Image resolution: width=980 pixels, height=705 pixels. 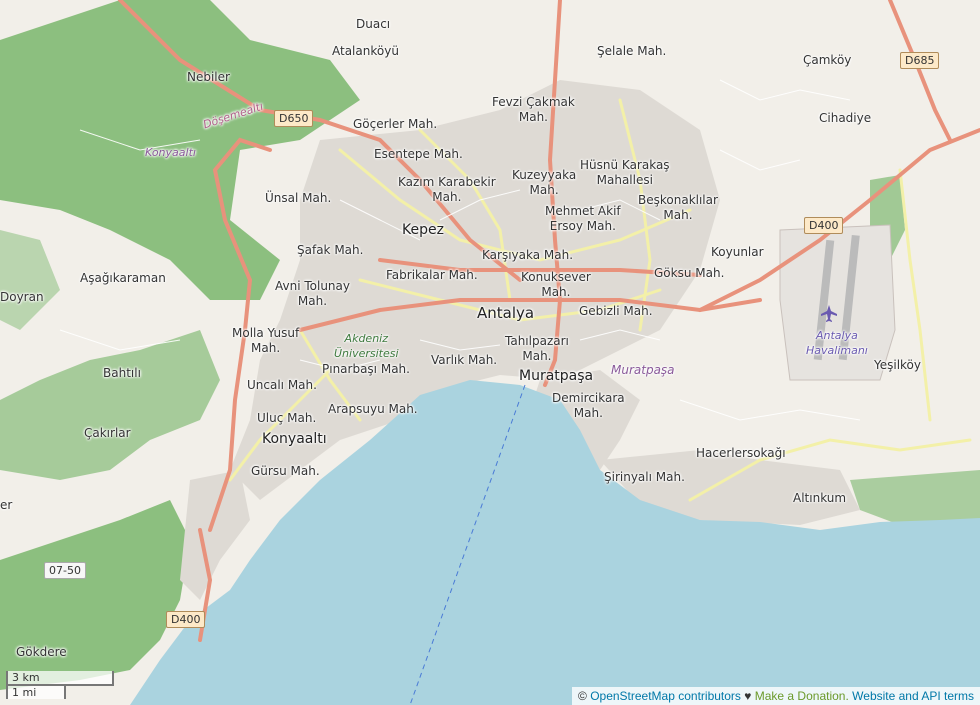 What do you see at coordinates (533, 102) in the screenshot?
I see `place-label-line: Fevzi Çakmak` at bounding box center [533, 102].